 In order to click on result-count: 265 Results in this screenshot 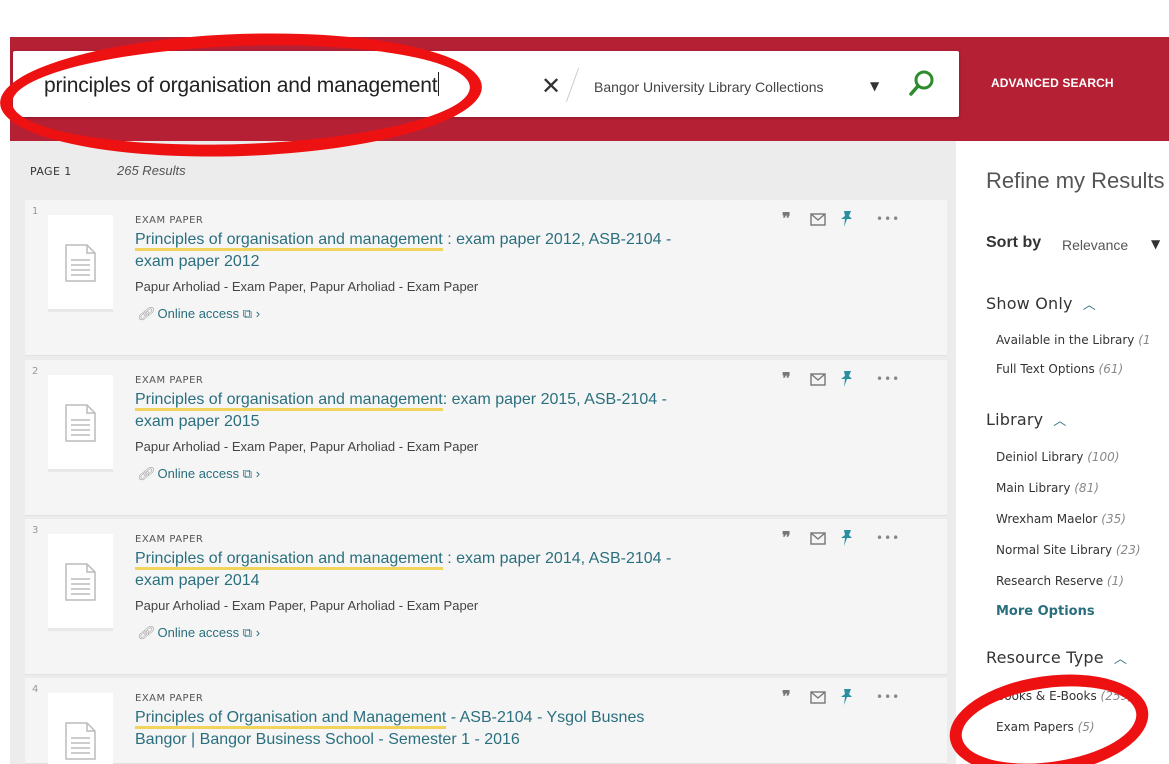, I will do `click(151, 170)`.